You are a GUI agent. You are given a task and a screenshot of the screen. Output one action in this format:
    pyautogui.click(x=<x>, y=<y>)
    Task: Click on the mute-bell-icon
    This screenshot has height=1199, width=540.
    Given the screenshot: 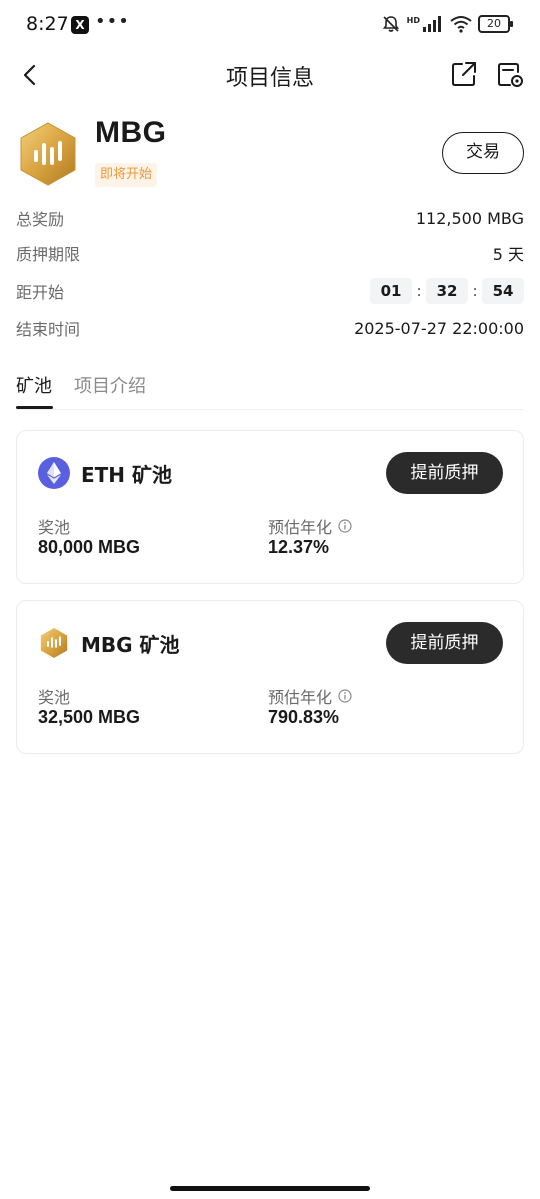 What is the action you would take?
    pyautogui.click(x=390, y=24)
    